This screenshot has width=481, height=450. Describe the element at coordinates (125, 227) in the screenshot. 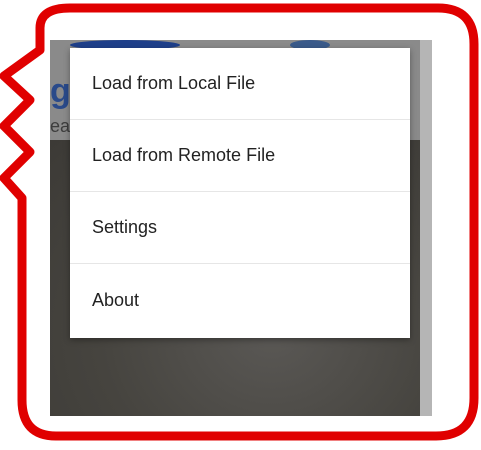

I see `menu-item-label: Settings` at that location.